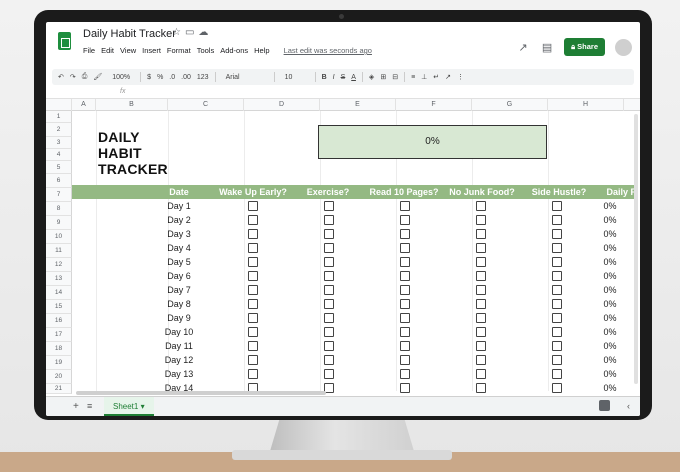 This screenshot has width=680, height=472. Describe the element at coordinates (628, 406) in the screenshot. I see `chevron-left-icon: ‹` at that location.